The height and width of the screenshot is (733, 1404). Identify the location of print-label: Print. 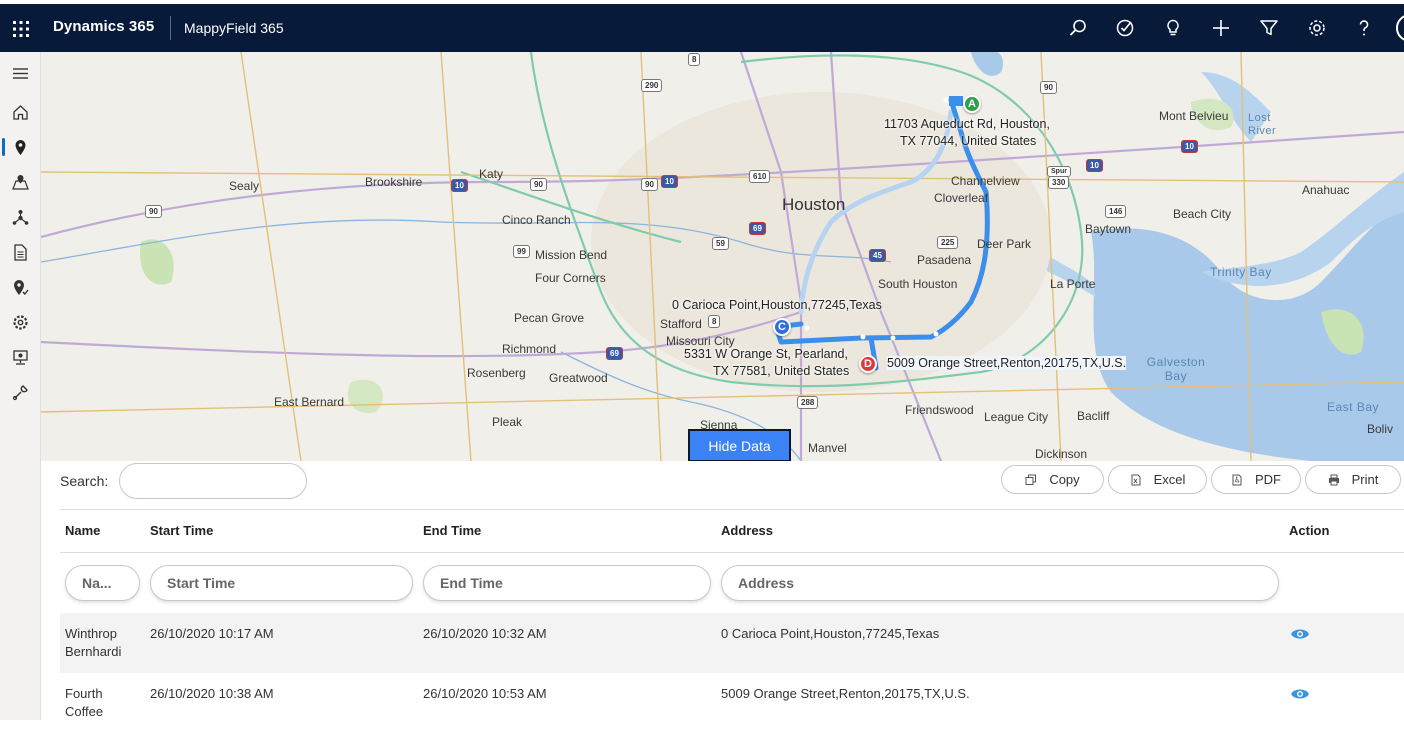
(1365, 479).